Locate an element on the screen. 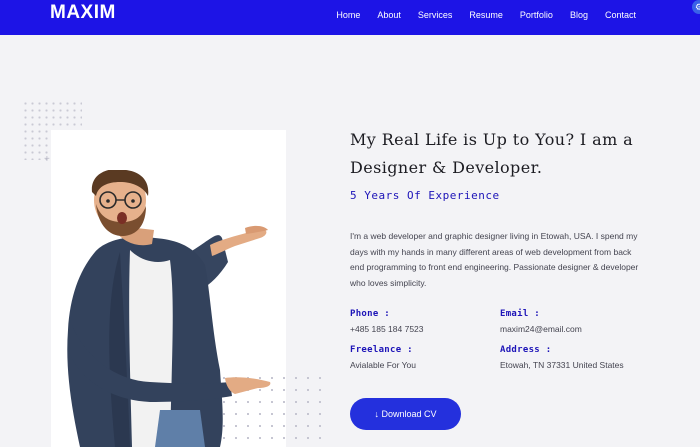  freelance-label: Freelance : is located at coordinates (381, 350).